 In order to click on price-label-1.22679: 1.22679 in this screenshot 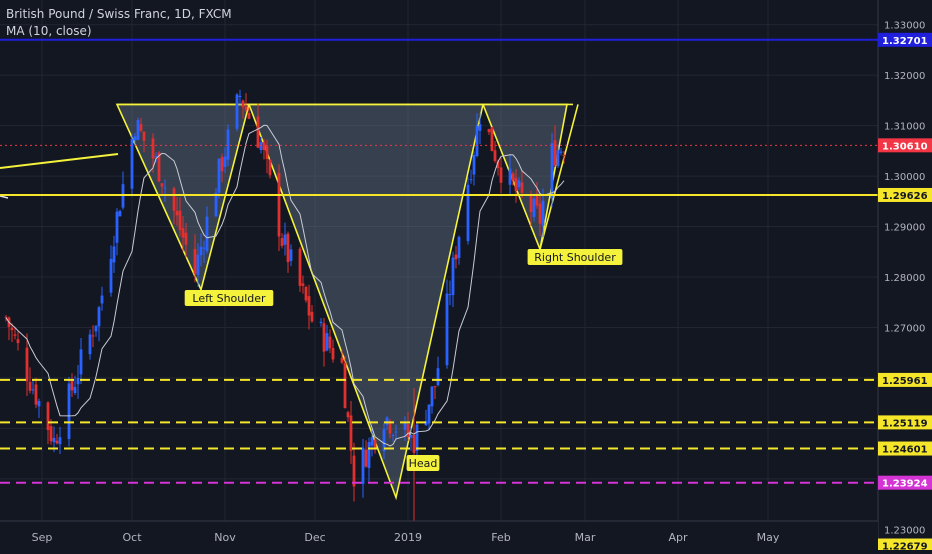, I will do `click(905, 547)`.